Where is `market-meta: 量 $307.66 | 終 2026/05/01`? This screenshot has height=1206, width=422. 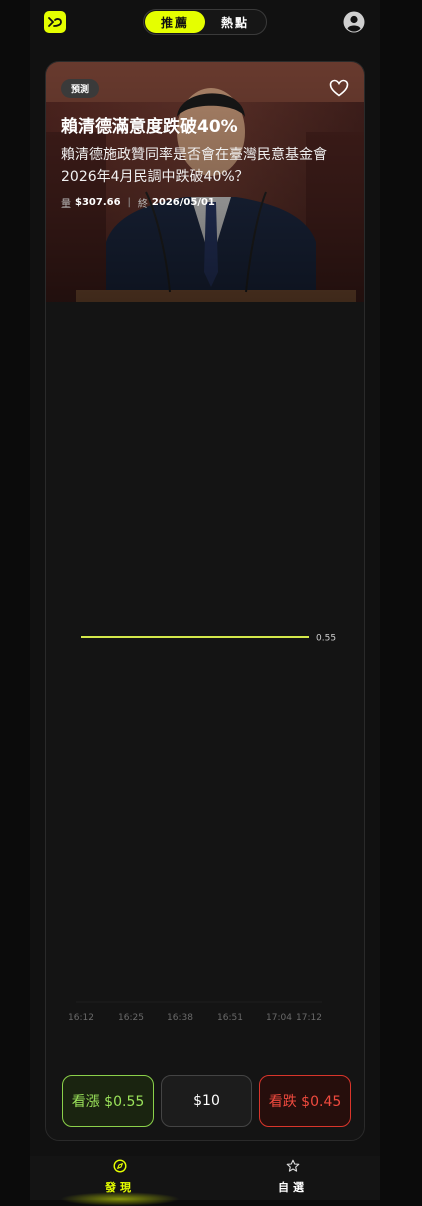
market-meta: 量 $307.66 | 終 2026/05/01 is located at coordinates (138, 202).